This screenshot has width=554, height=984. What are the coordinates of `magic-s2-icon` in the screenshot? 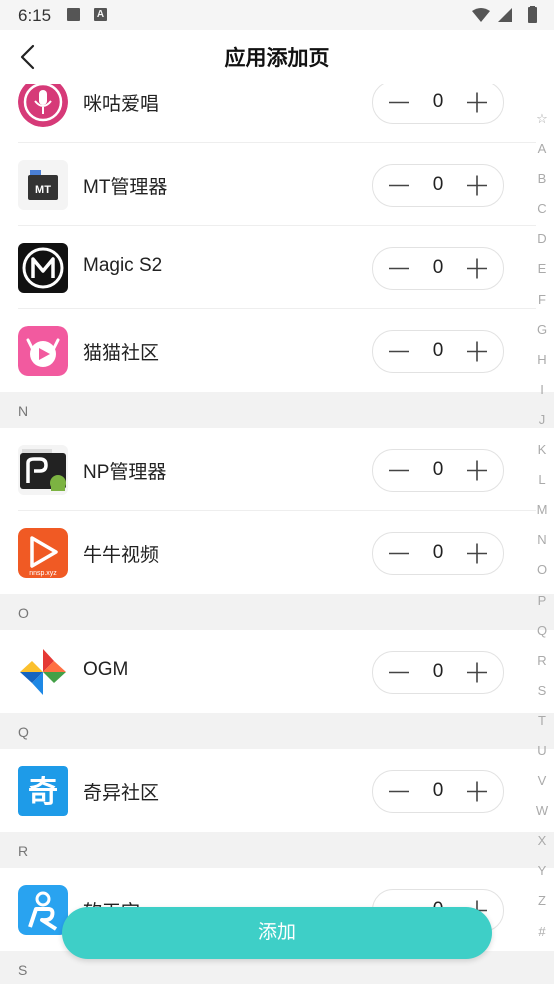 It's located at (43, 268).